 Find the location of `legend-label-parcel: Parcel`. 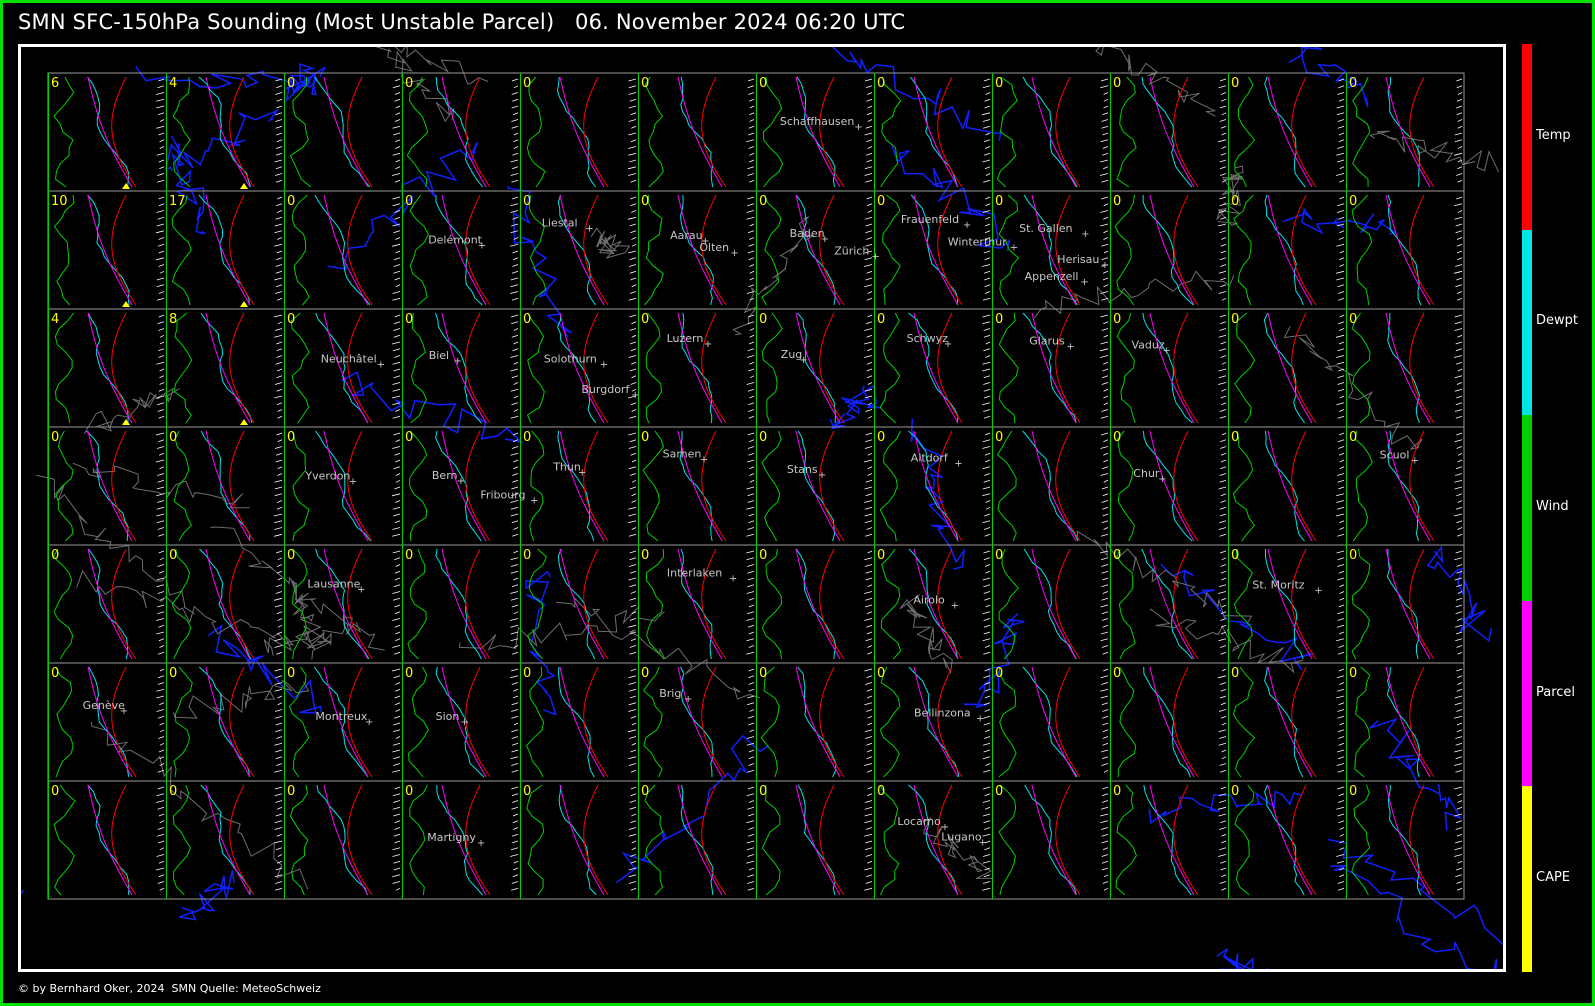

legend-label-parcel: Parcel is located at coordinates (1556, 692).